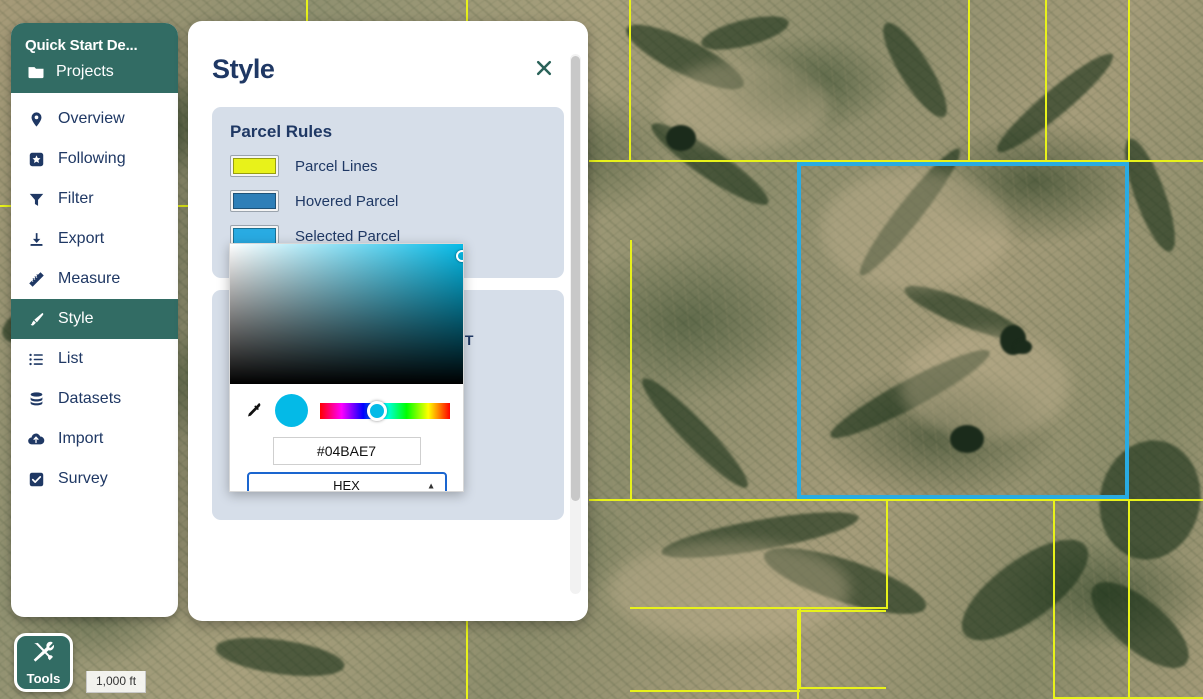  What do you see at coordinates (43, 655) in the screenshot?
I see `tools-icon` at bounding box center [43, 655].